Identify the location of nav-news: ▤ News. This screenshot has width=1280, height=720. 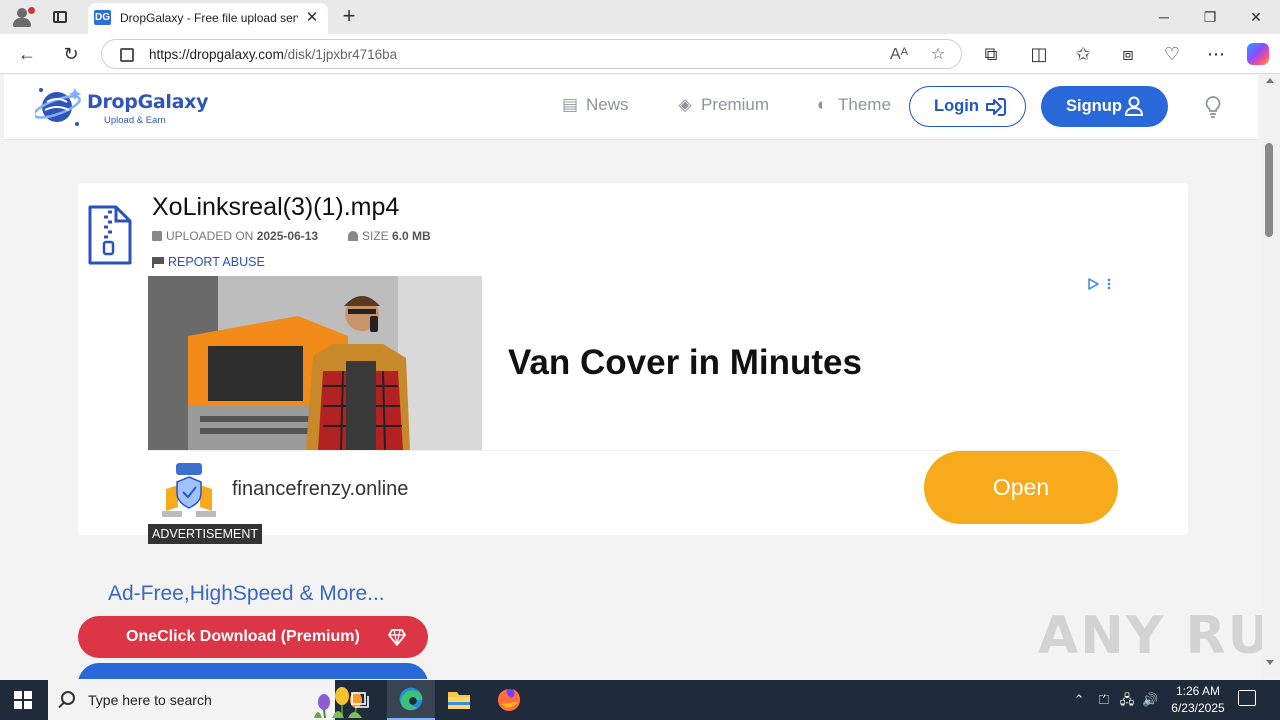
(594, 106).